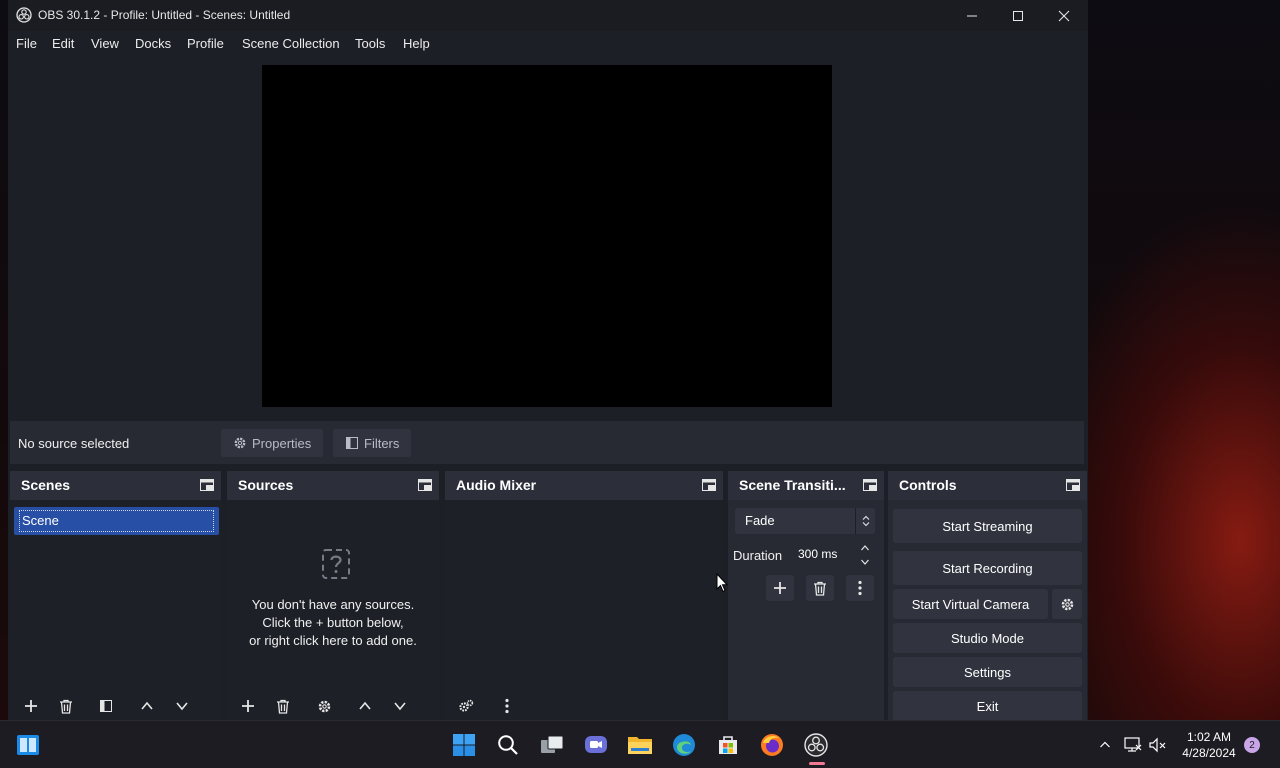  Describe the element at coordinates (1252, 745) in the screenshot. I see `notification-badge: 2` at that location.